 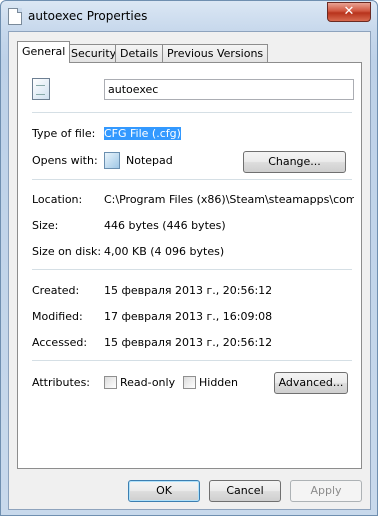 I want to click on file-icon, so click(x=15, y=16).